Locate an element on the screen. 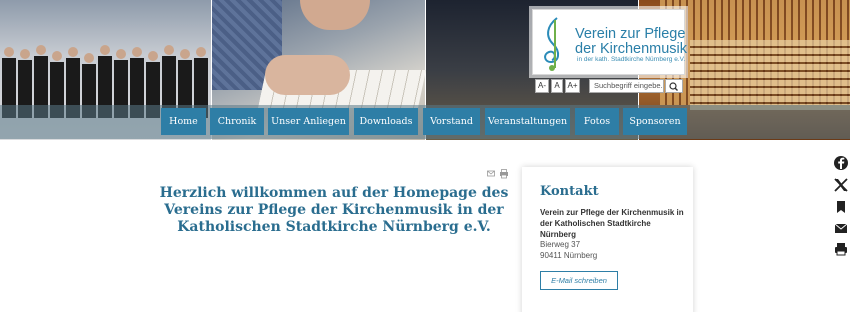 The width and height of the screenshot is (850, 312). nav-veranstaltungen: Veranstaltungen is located at coordinates (527, 121).